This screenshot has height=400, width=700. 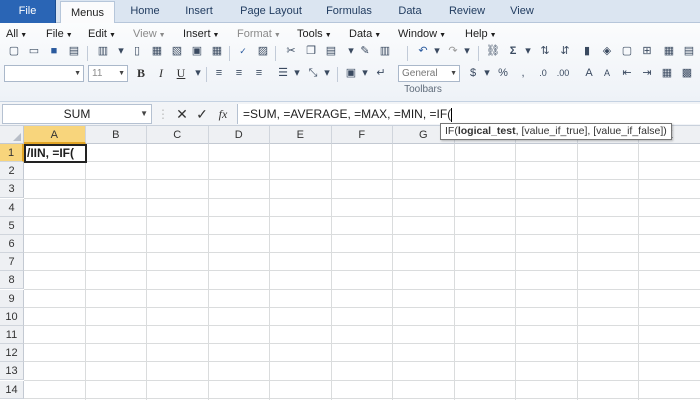 What do you see at coordinates (607, 51) in the screenshot?
I see `drawing-icon: ◈` at bounding box center [607, 51].